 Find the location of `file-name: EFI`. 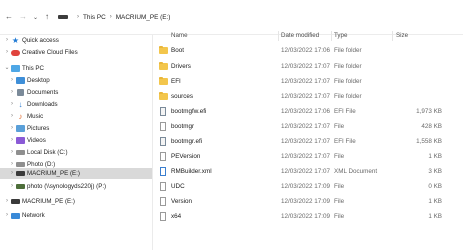

file-name: EFI is located at coordinates (176, 81).